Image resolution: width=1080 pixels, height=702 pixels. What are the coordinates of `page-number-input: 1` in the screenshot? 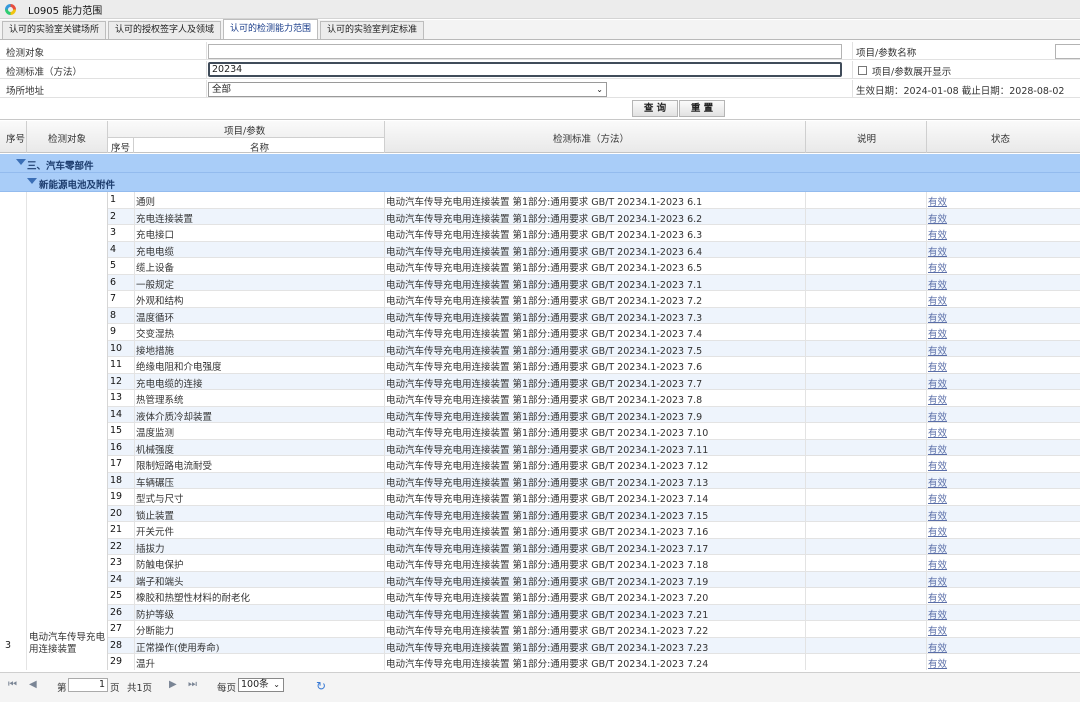 It's located at (88, 685).